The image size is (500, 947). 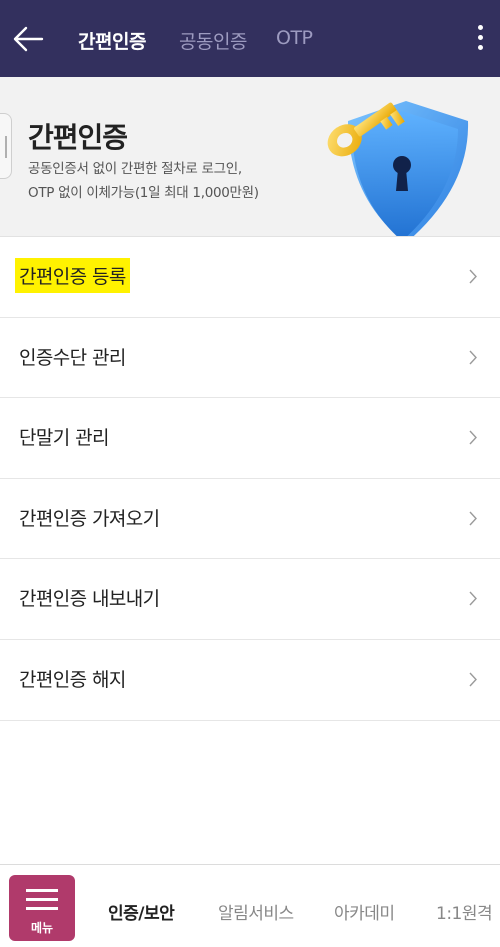 I want to click on menu-item-label: 간편인증 가져오기, so click(x=89, y=518).